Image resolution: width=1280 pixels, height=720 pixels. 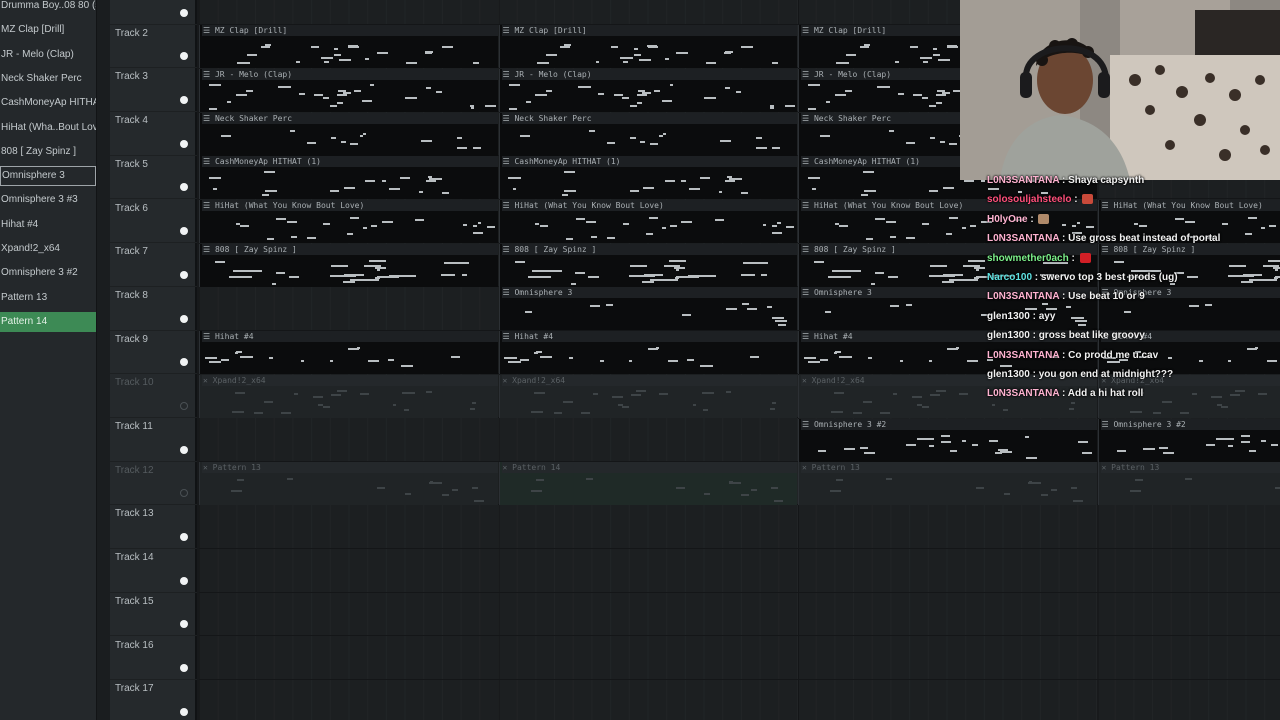 I want to click on picker-item: Omnisphere 3, so click(x=48, y=176).